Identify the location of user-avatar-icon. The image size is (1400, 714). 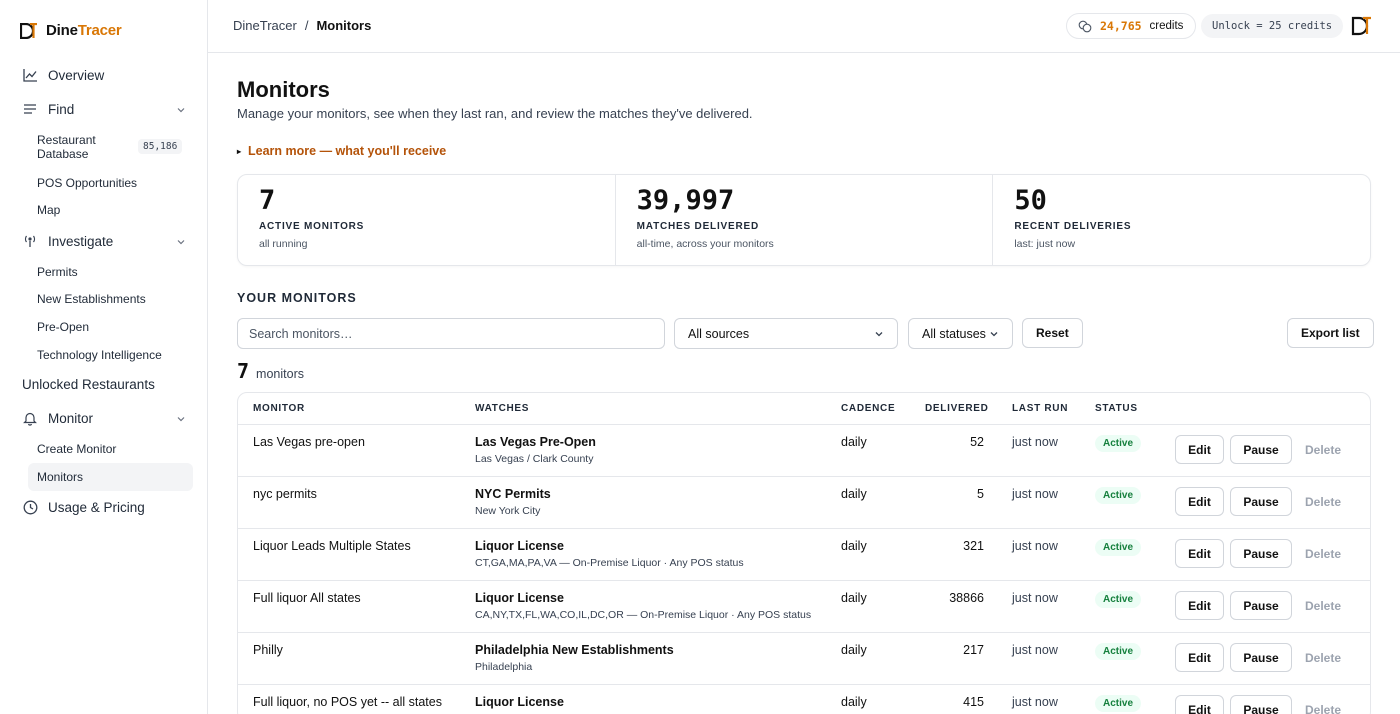
(1362, 26).